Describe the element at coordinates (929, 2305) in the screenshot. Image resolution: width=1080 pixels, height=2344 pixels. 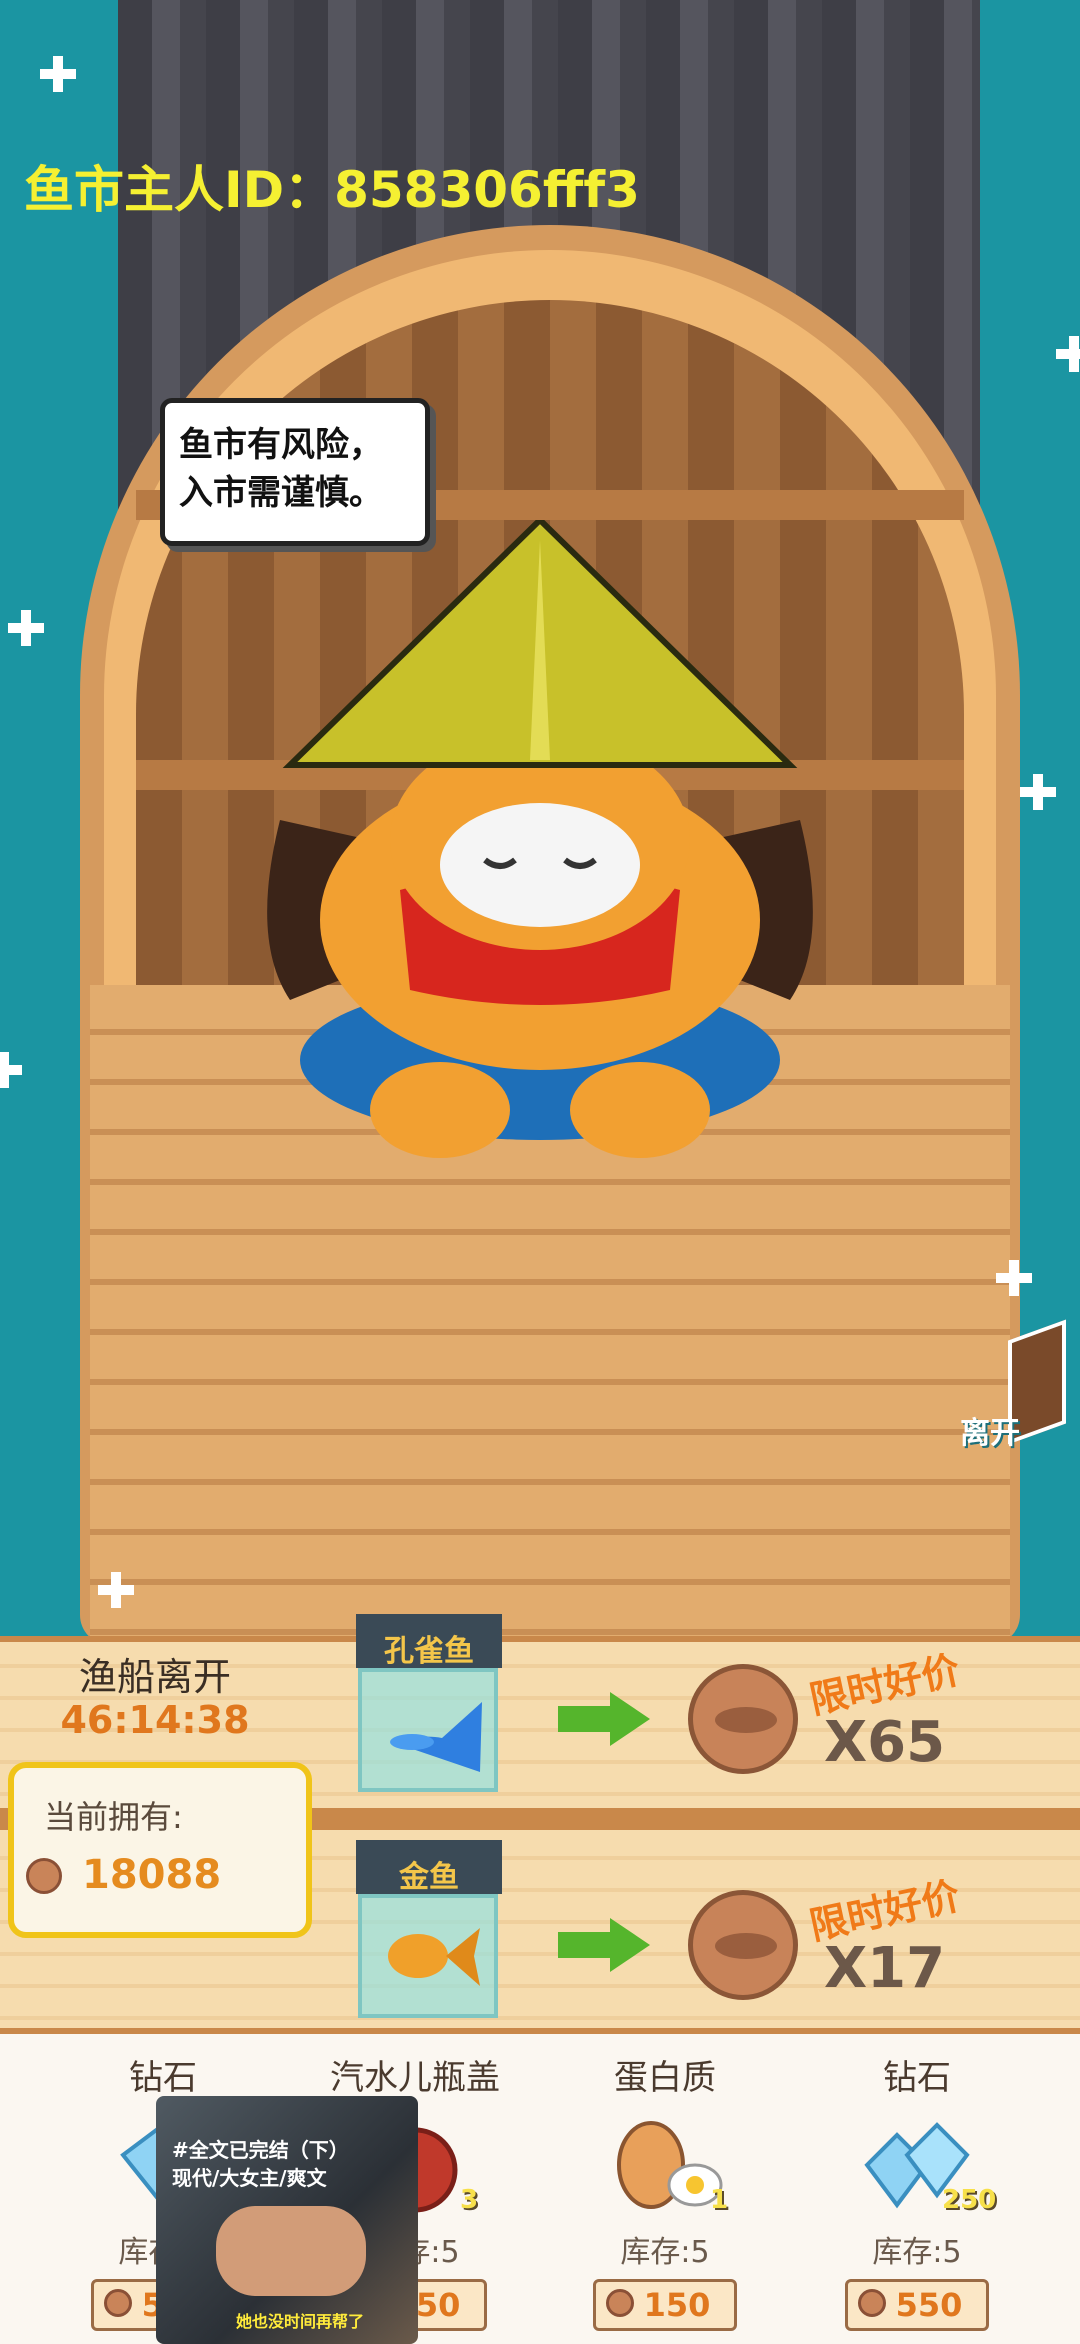
I see `item-price: 550` at that location.